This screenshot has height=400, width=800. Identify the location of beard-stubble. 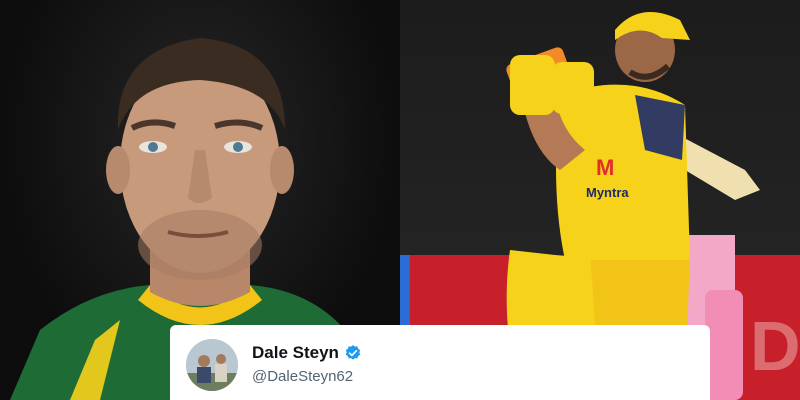
(200, 245).